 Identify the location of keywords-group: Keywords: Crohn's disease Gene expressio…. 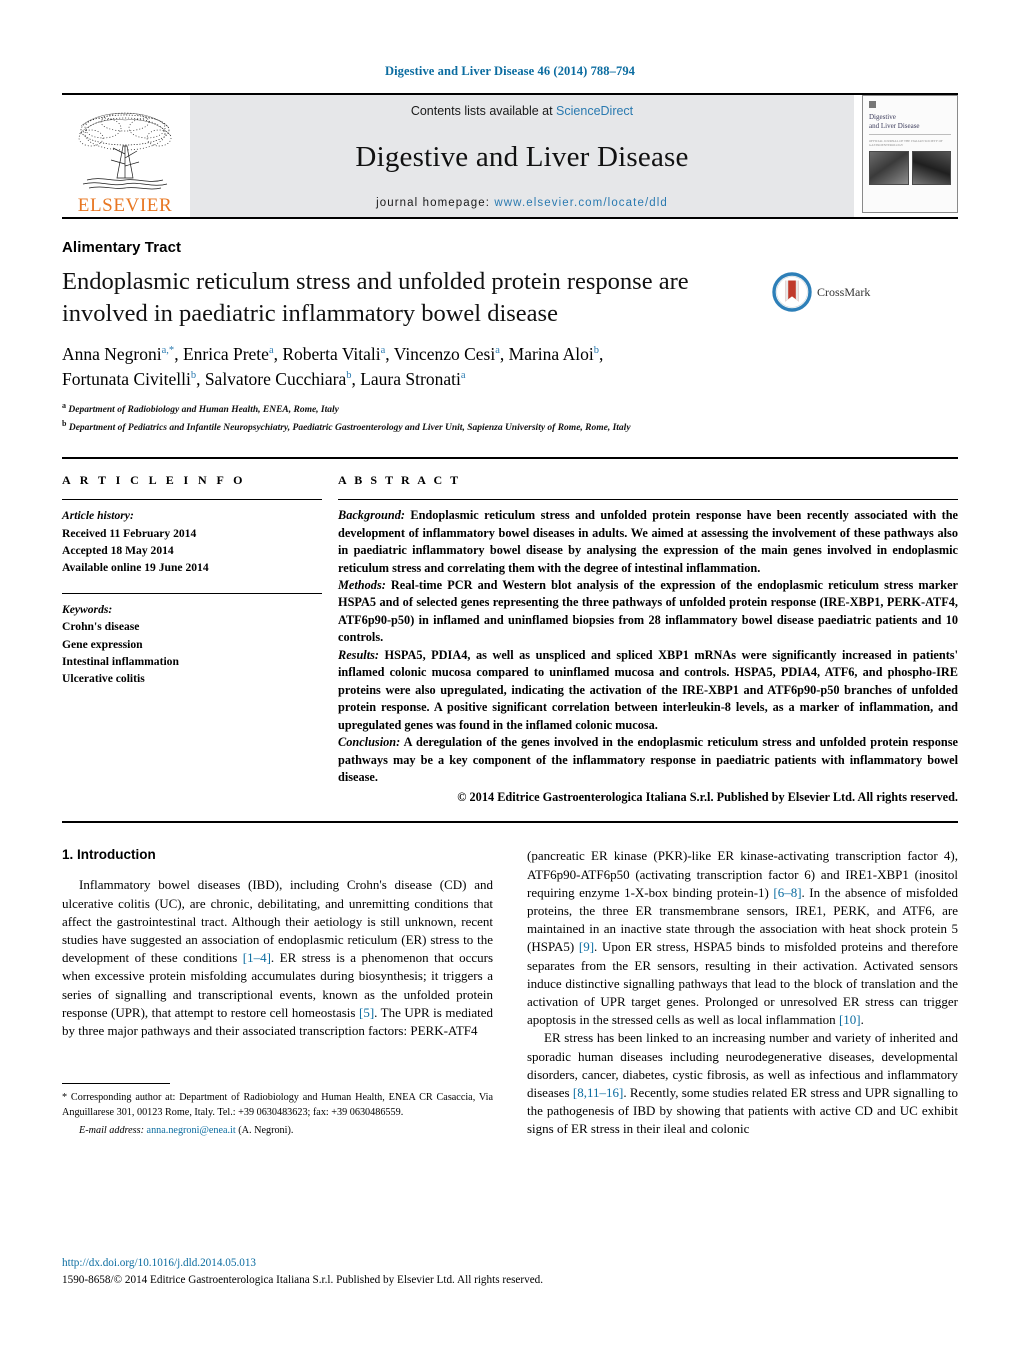
(192, 644).